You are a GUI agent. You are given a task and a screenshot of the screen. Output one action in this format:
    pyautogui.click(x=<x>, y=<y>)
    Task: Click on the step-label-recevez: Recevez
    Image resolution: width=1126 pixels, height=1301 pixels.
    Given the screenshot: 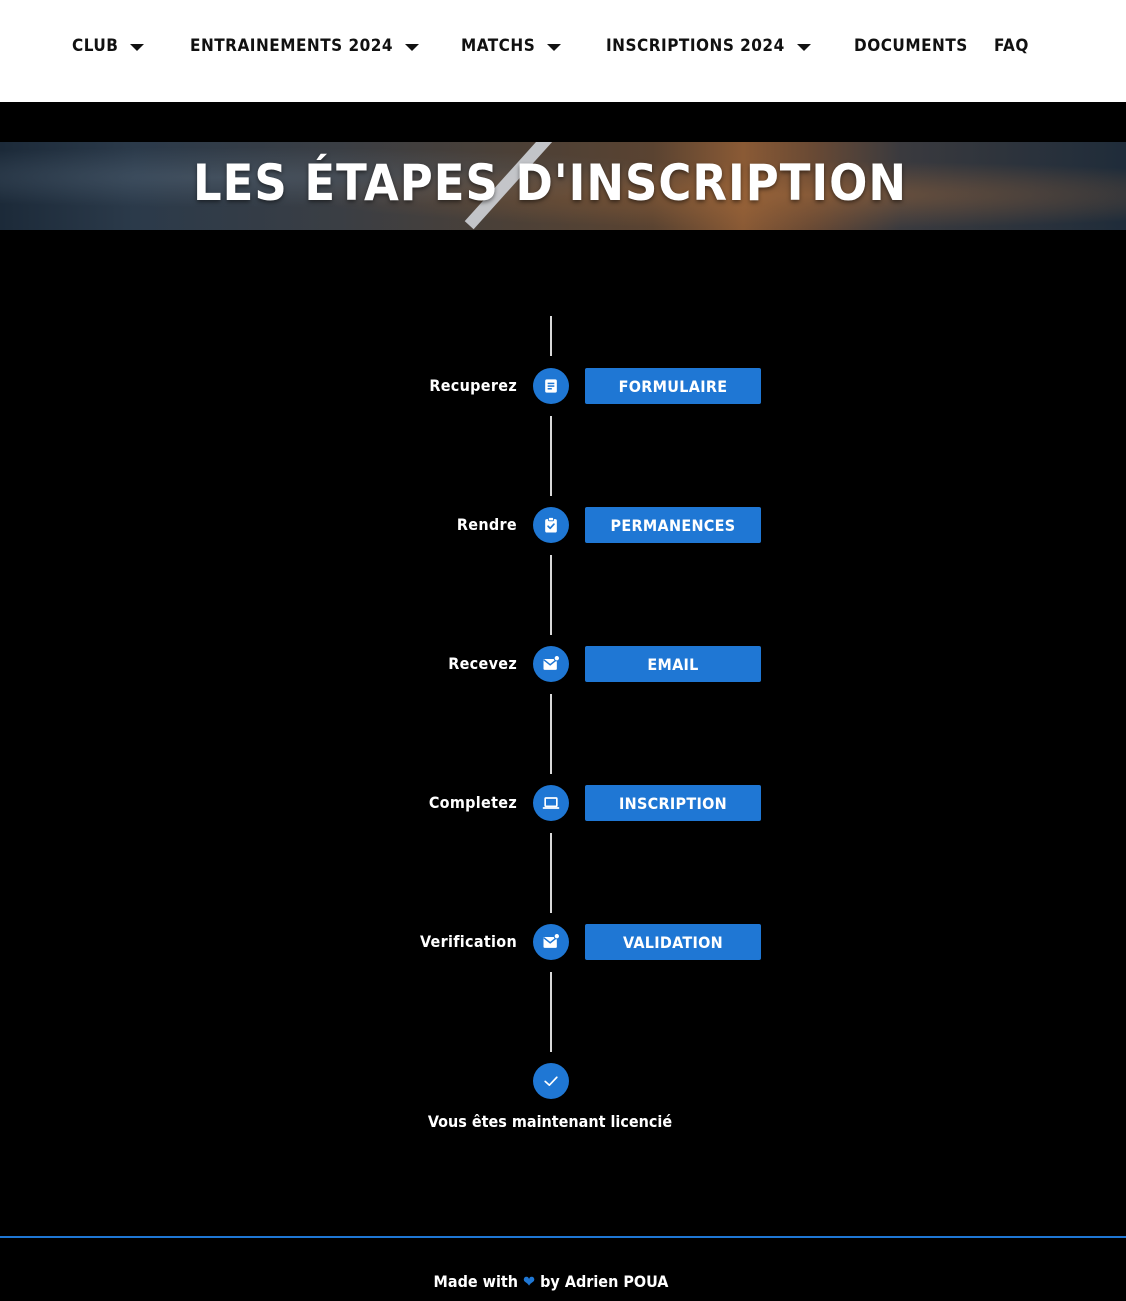 What is the action you would take?
    pyautogui.click(x=482, y=663)
    